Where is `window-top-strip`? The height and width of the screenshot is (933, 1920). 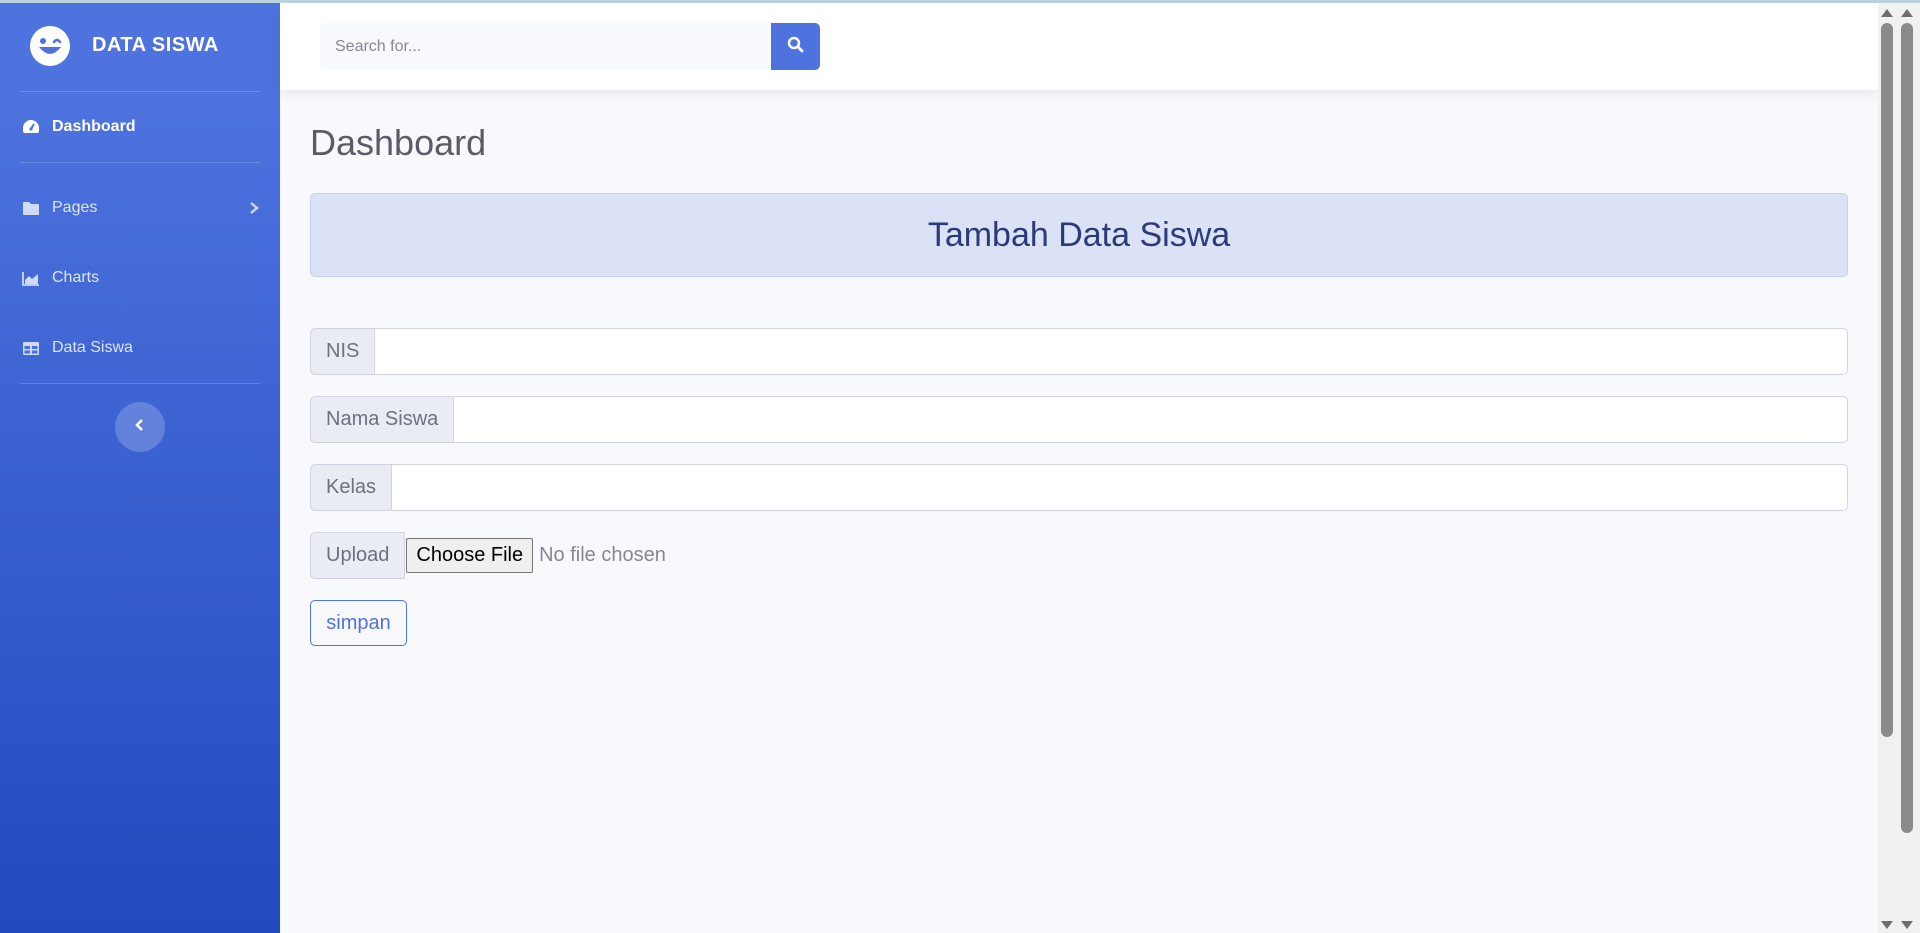
window-top-strip is located at coordinates (960, 1).